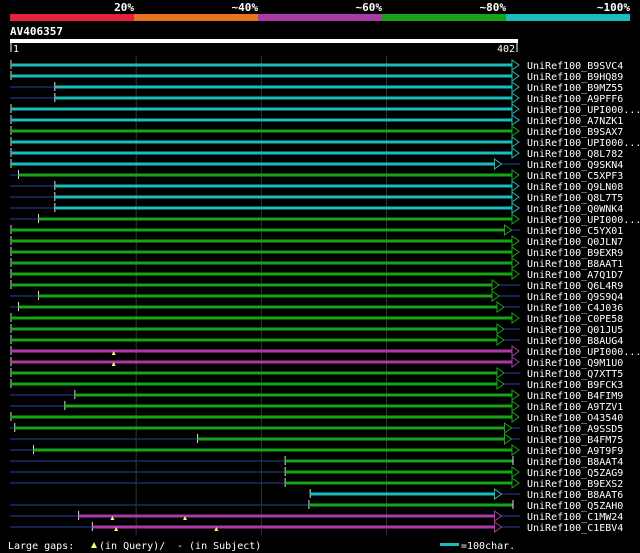  I want to click on hit-row: UniRef100_Q7XTT5, so click(316, 373).